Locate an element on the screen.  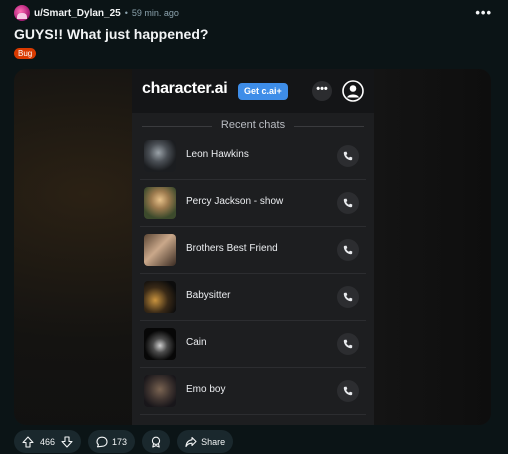
app-logo: character.ai is located at coordinates (185, 88).